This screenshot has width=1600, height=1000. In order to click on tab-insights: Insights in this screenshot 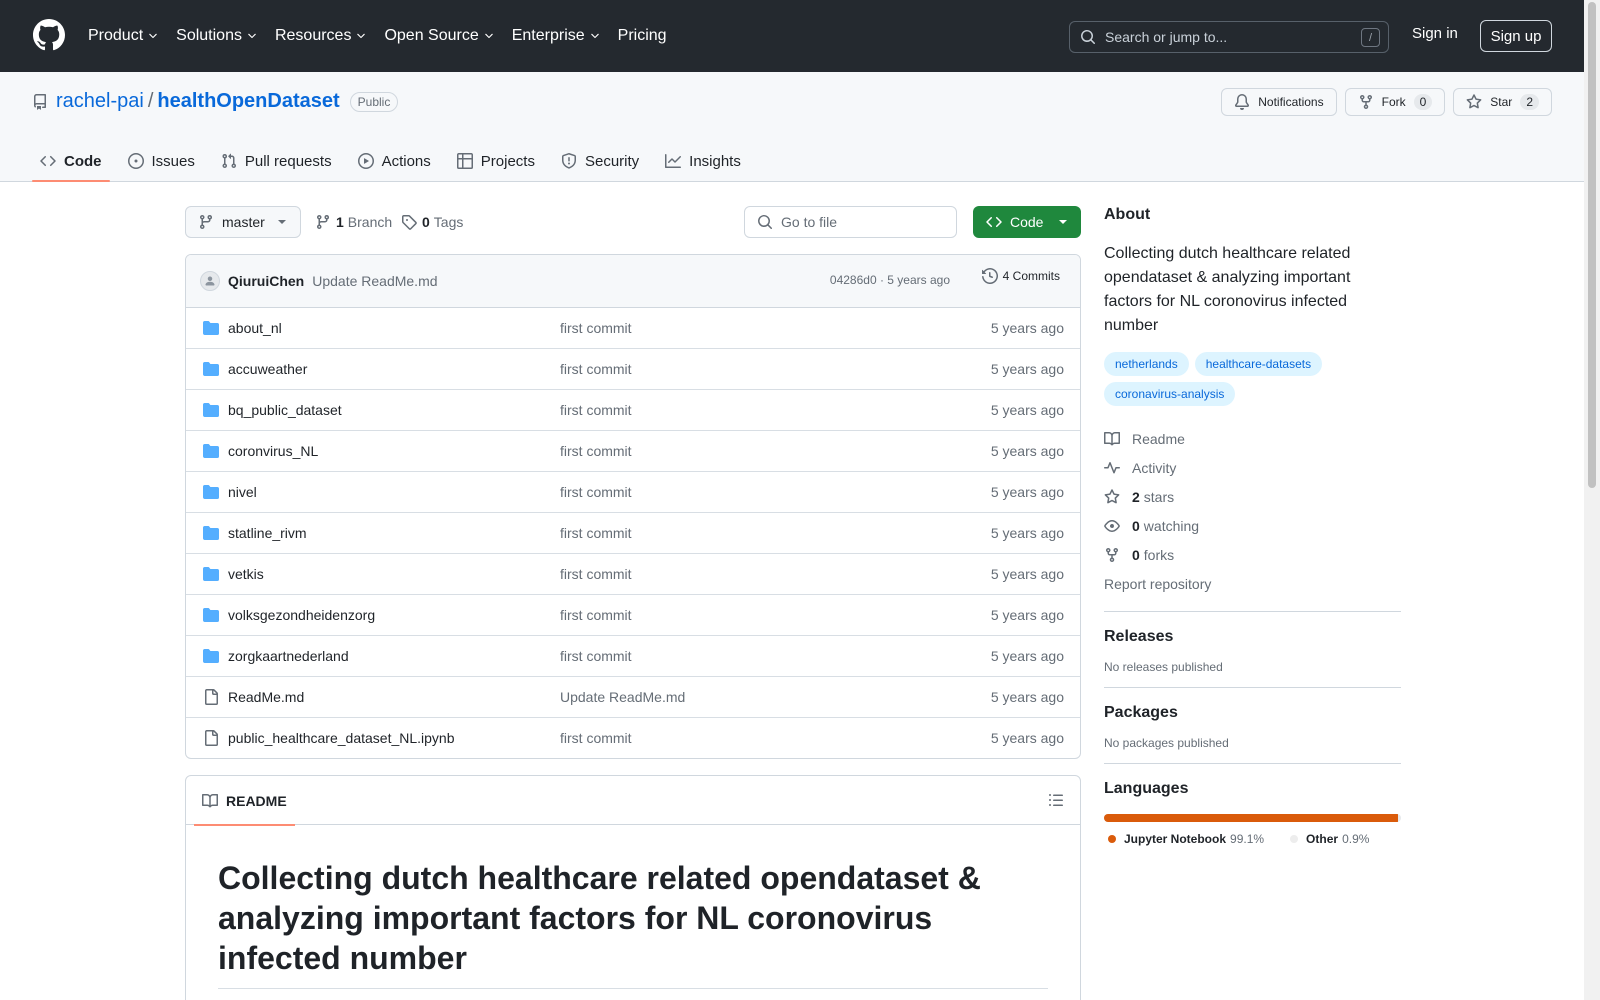, I will do `click(703, 161)`.